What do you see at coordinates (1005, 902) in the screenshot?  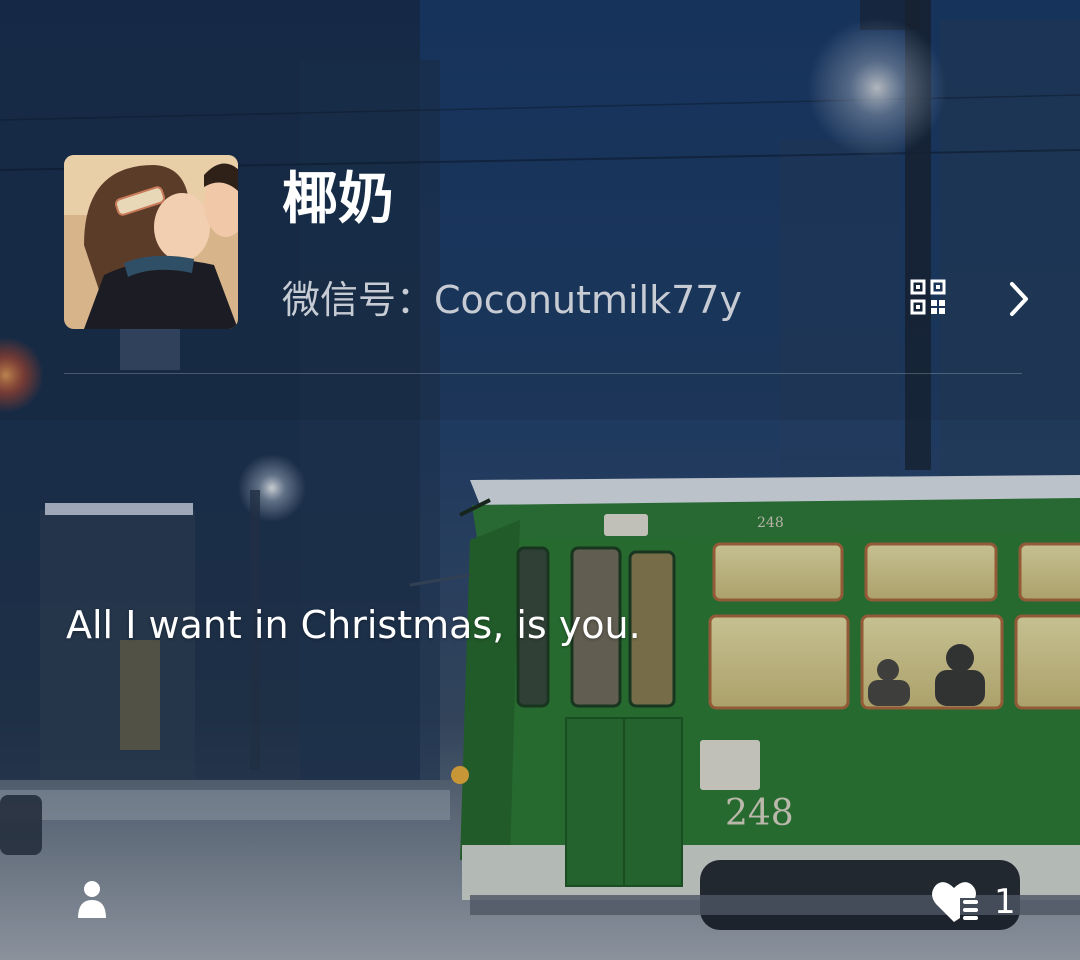 I see `like-count: 1` at bounding box center [1005, 902].